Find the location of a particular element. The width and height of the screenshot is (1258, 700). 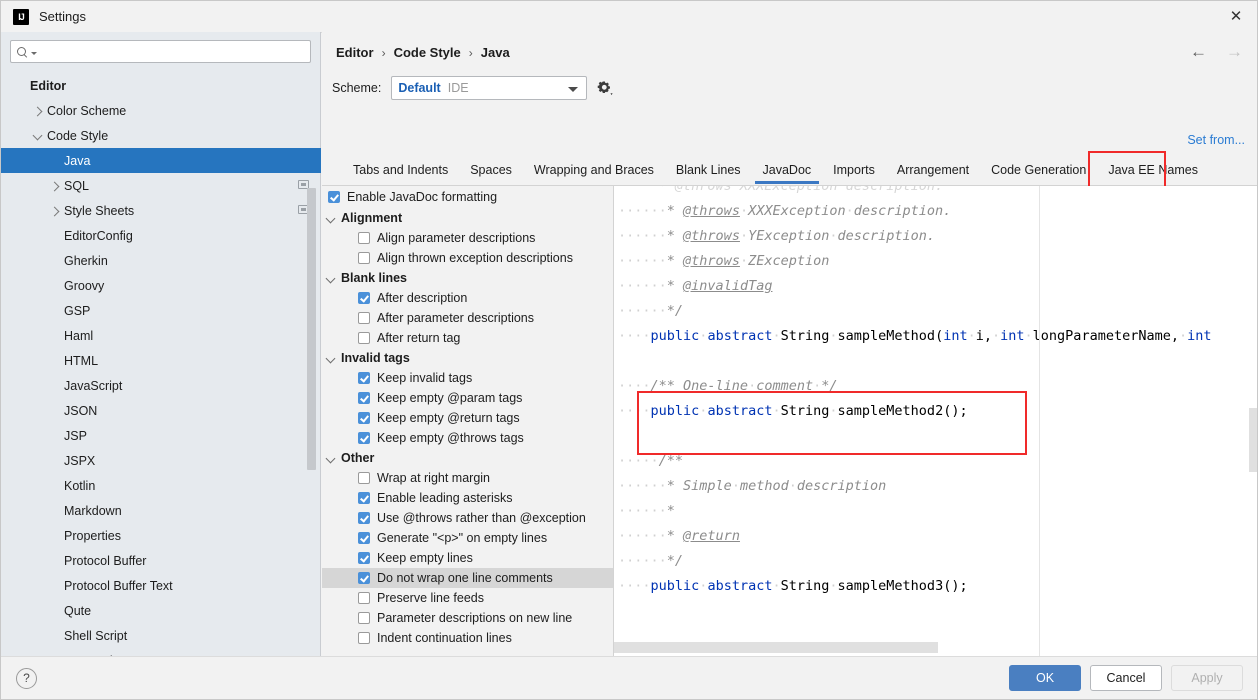

options-group-alignment: Alignment is located at coordinates (467, 218).